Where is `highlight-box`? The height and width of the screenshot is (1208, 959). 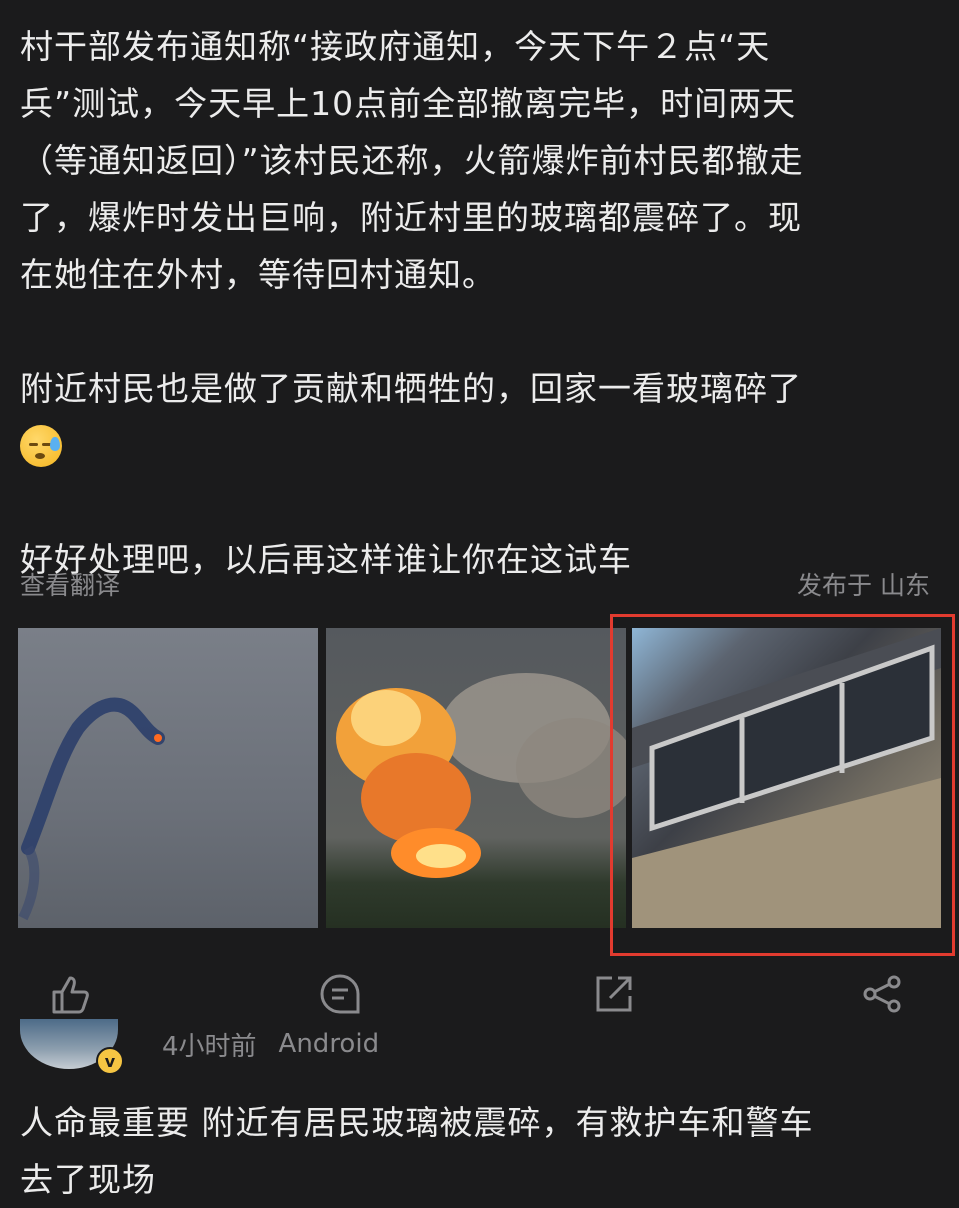 highlight-box is located at coordinates (782, 785).